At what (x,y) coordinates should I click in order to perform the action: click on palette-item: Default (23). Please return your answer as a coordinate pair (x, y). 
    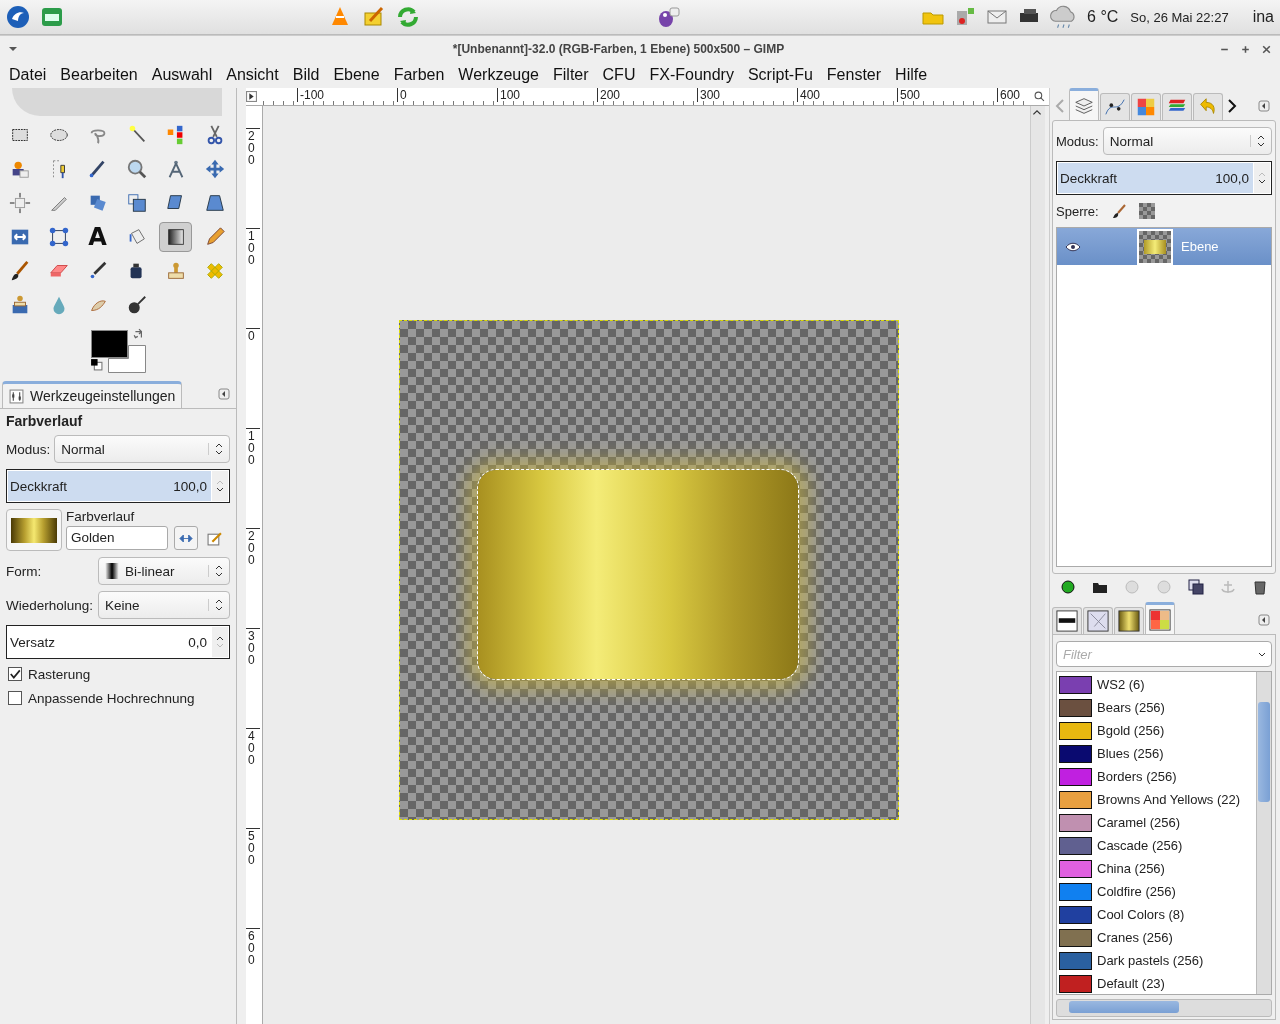
    Looking at the image, I should click on (1156, 983).